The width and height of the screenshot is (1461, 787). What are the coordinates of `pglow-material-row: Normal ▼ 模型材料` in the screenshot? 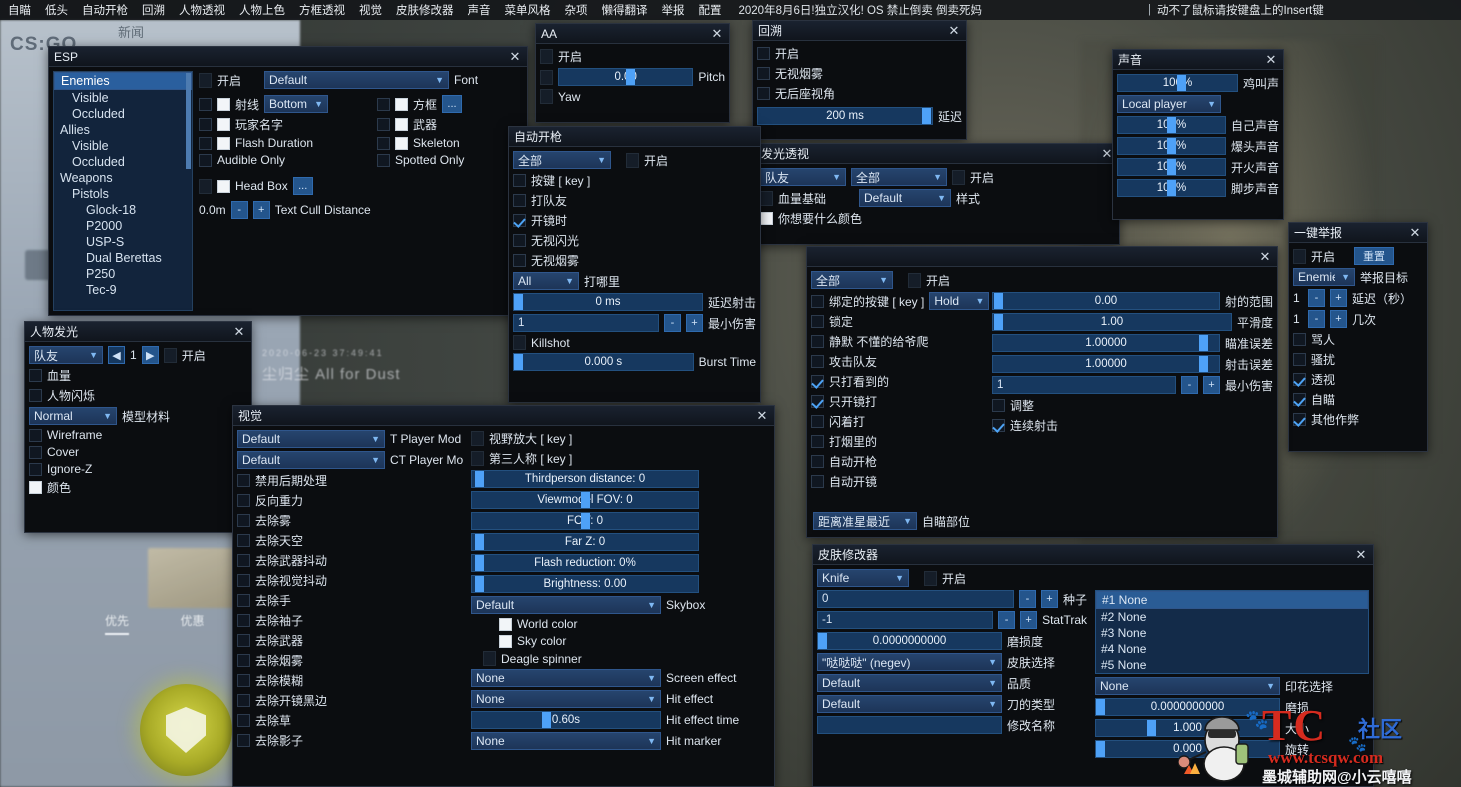 It's located at (138, 416).